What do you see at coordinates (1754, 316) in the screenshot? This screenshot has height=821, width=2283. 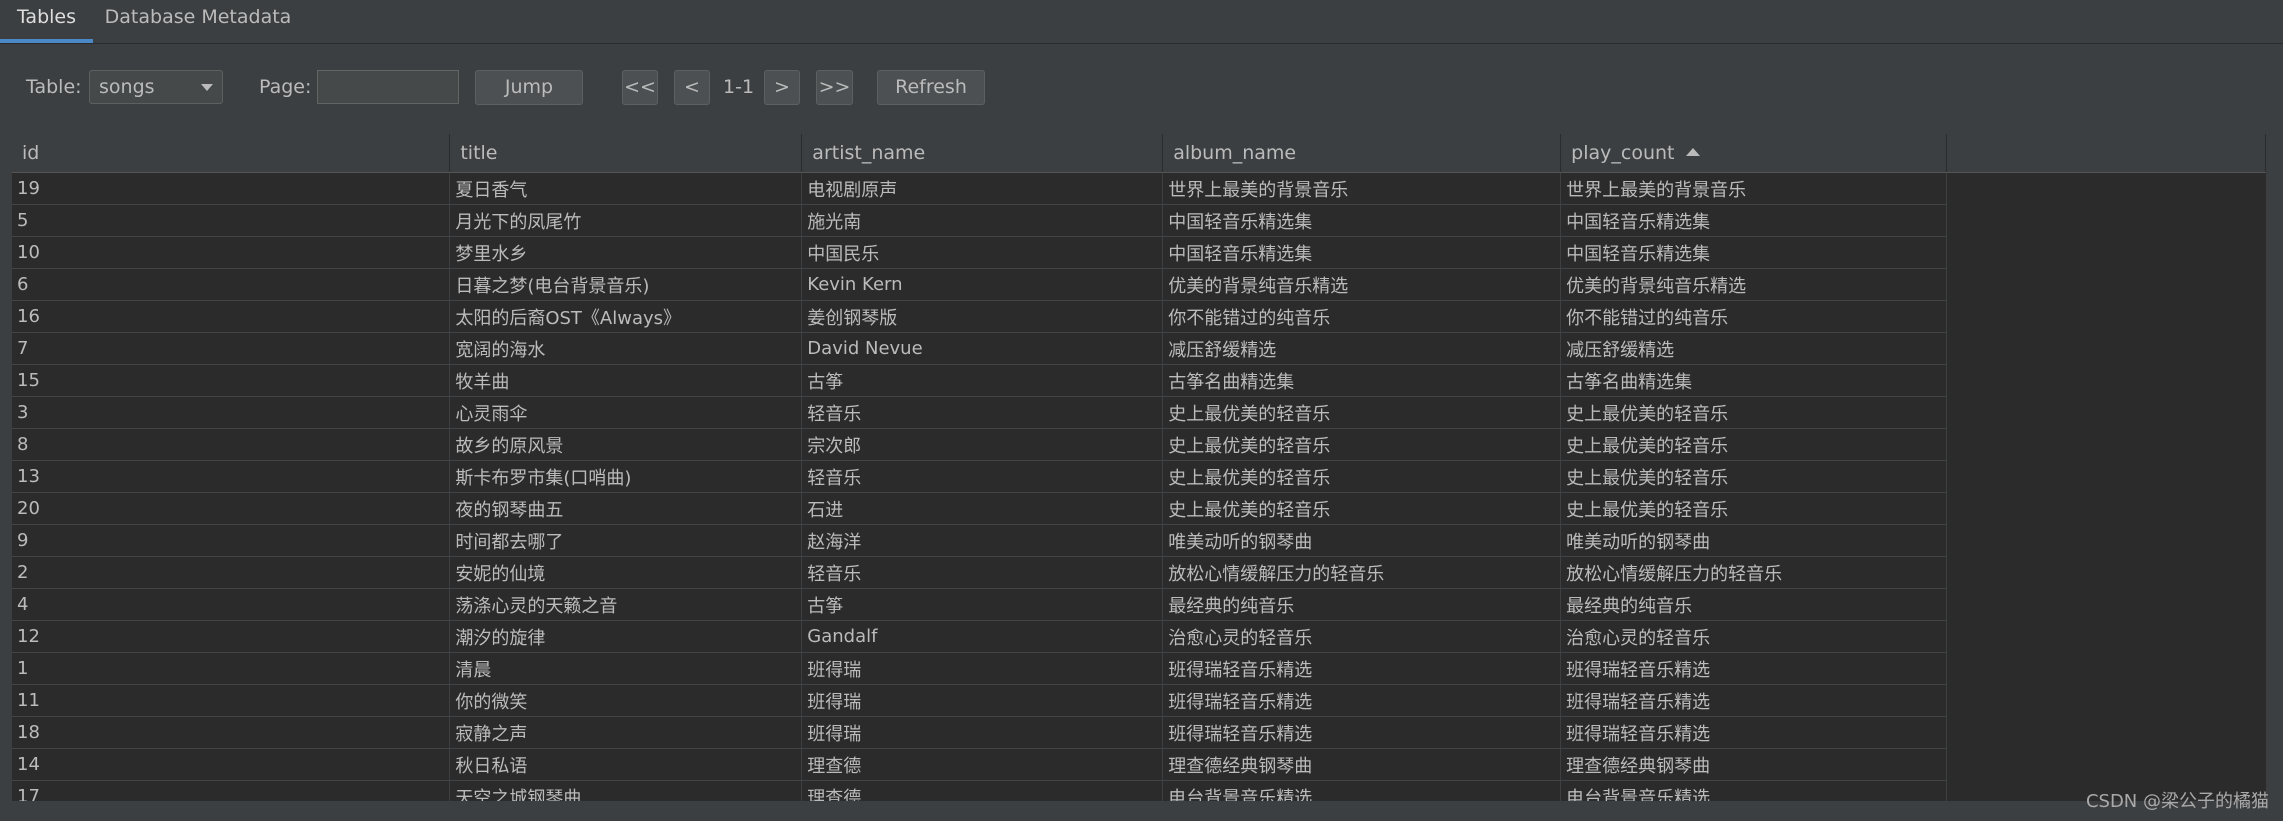 I see `cell-play-count: 你不能错过的纯音乐` at bounding box center [1754, 316].